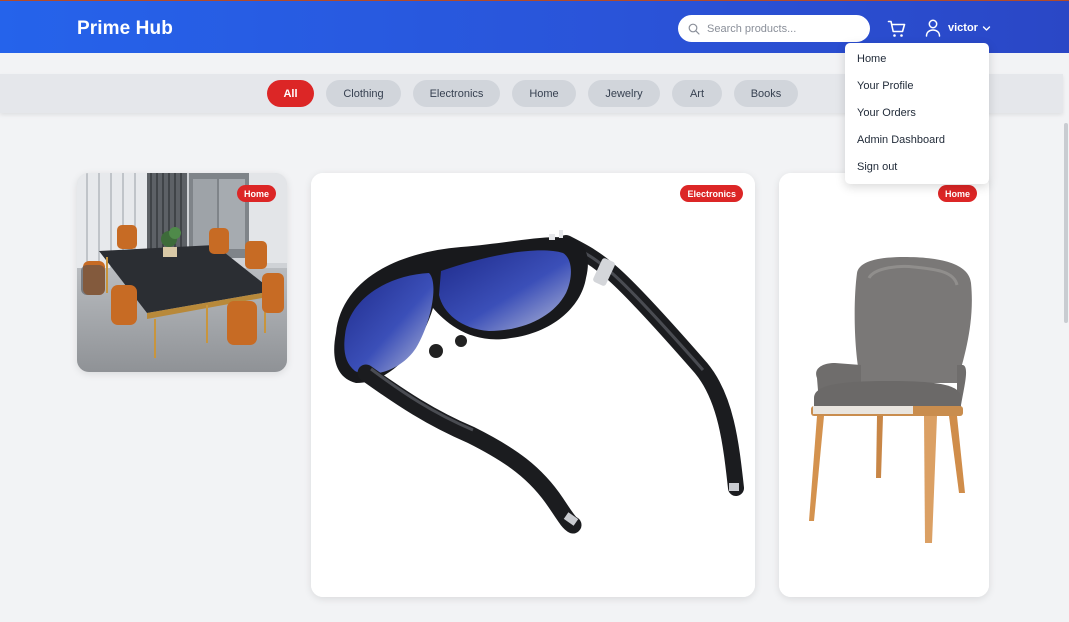 Image resolution: width=1069 pixels, height=622 pixels. Describe the element at coordinates (897, 29) in the screenshot. I see `cart-icon` at that location.